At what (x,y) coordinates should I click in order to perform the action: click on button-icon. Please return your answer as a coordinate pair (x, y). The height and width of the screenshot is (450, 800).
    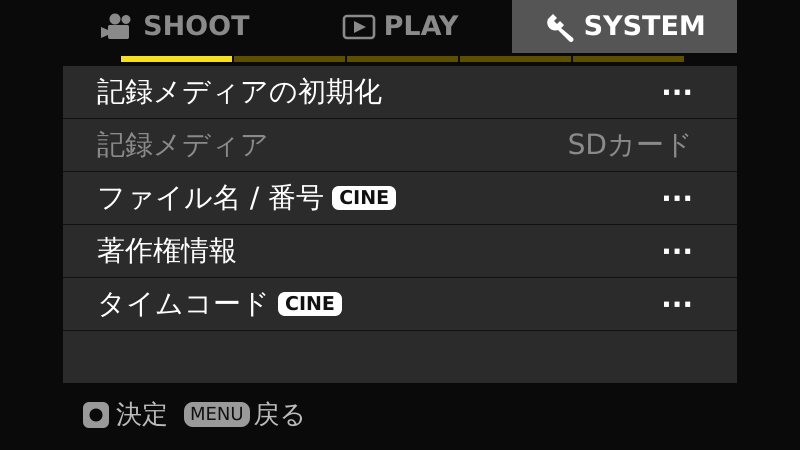
    Looking at the image, I should click on (96, 414).